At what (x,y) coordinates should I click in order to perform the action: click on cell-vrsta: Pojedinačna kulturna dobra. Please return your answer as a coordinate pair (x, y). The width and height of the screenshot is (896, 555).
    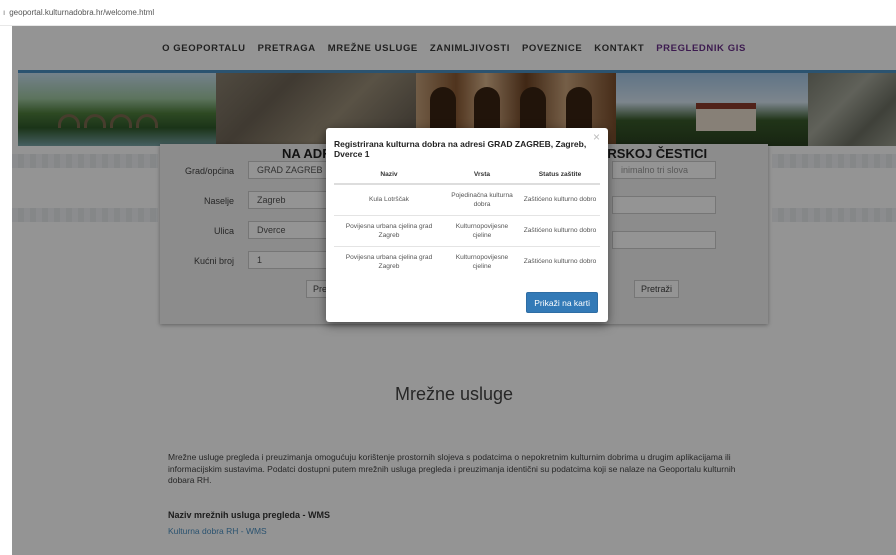
    Looking at the image, I should click on (482, 199).